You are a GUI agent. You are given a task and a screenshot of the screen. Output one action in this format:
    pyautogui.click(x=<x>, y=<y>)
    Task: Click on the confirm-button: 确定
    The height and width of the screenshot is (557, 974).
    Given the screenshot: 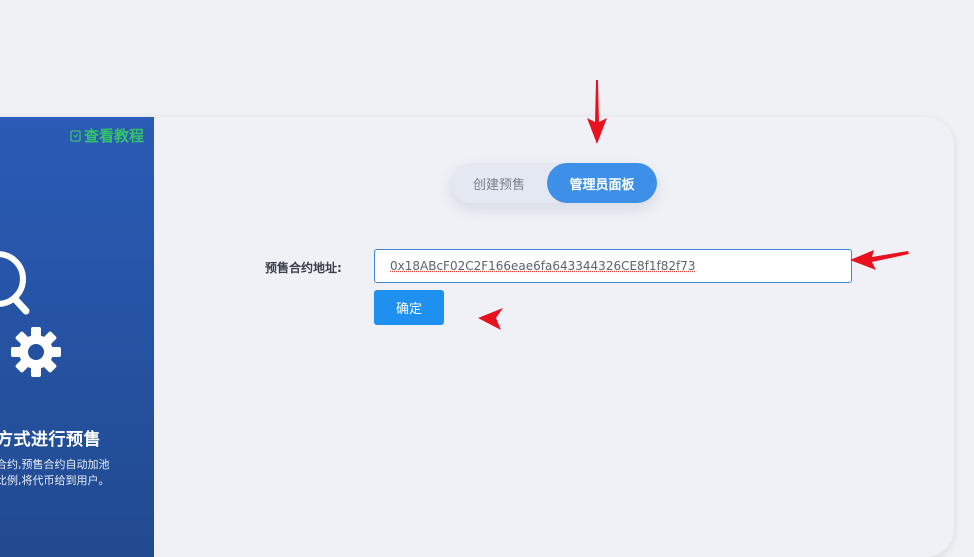 What is the action you would take?
    pyautogui.click(x=409, y=307)
    